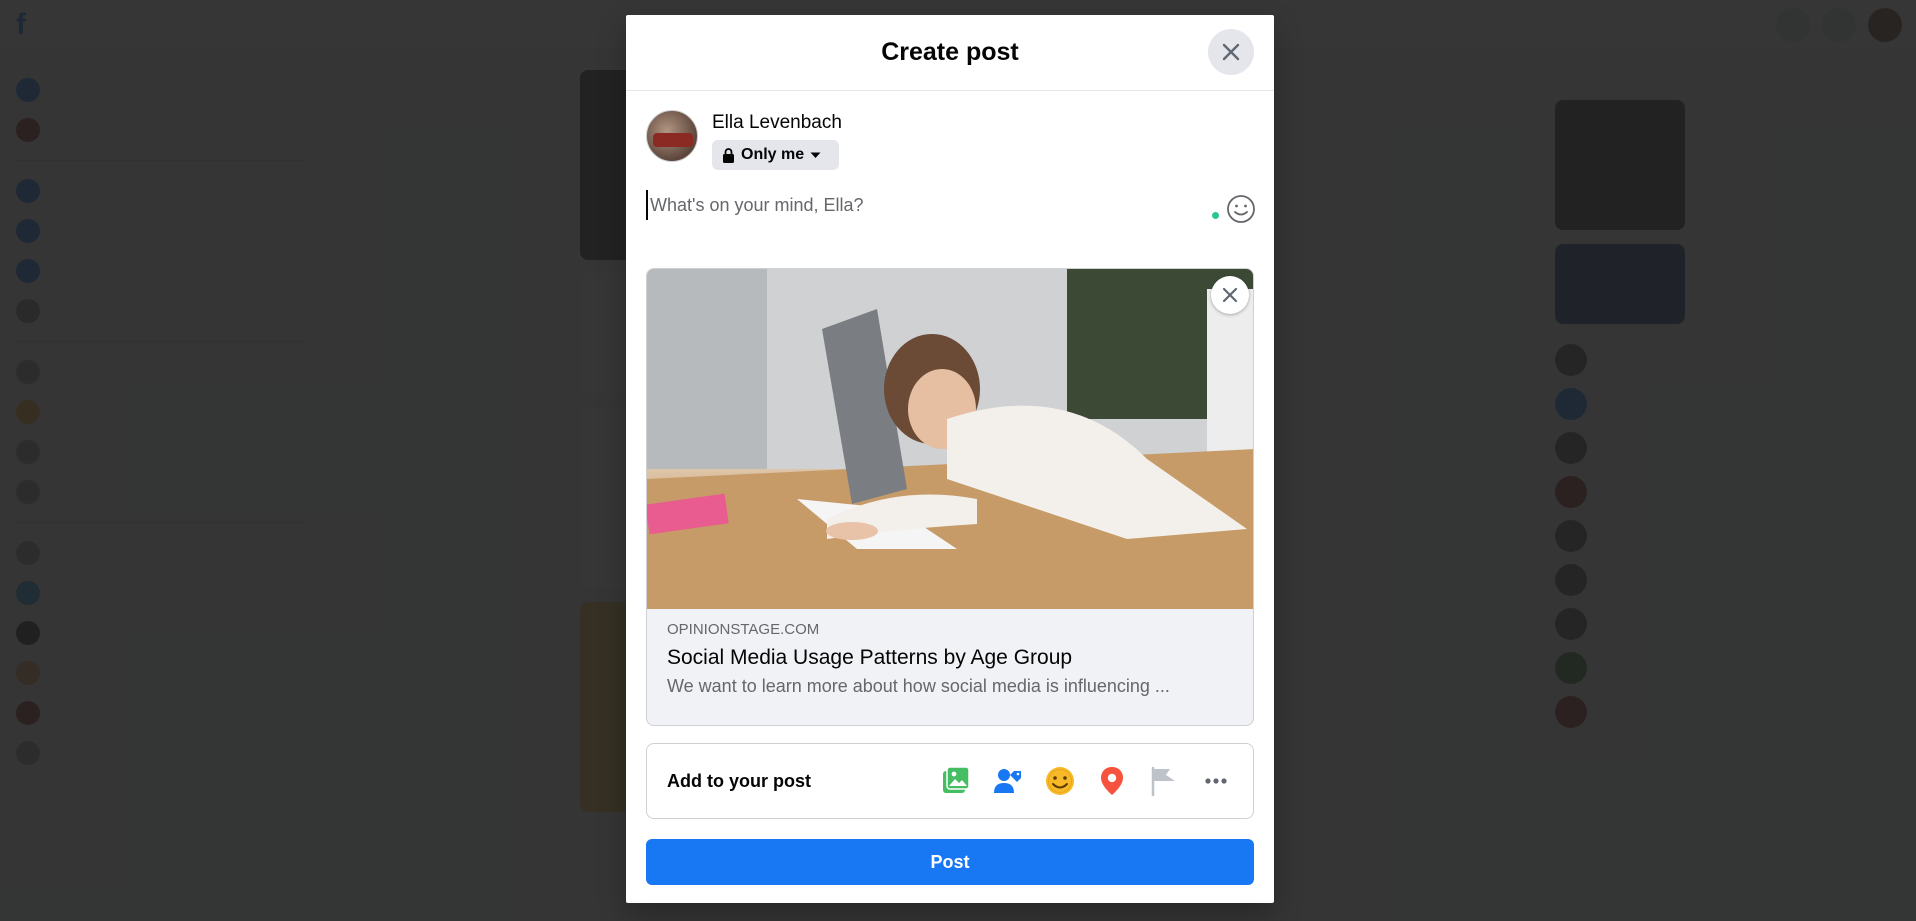 The width and height of the screenshot is (1916, 921). What do you see at coordinates (739, 780) in the screenshot?
I see `add-to-post-label: Add to your post` at bounding box center [739, 780].